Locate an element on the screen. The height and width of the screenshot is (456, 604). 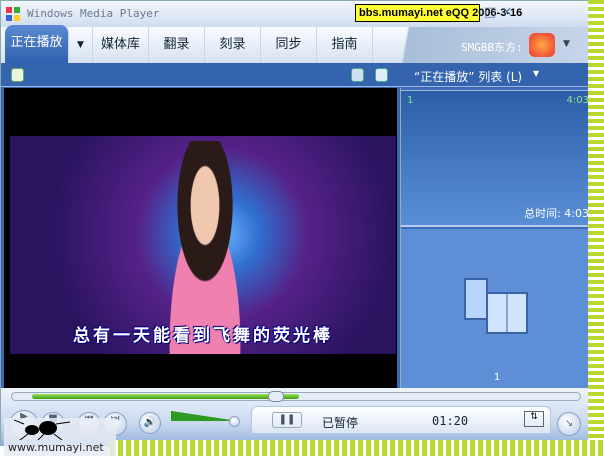
ant-logo-icon is located at coordinates (42, 429).